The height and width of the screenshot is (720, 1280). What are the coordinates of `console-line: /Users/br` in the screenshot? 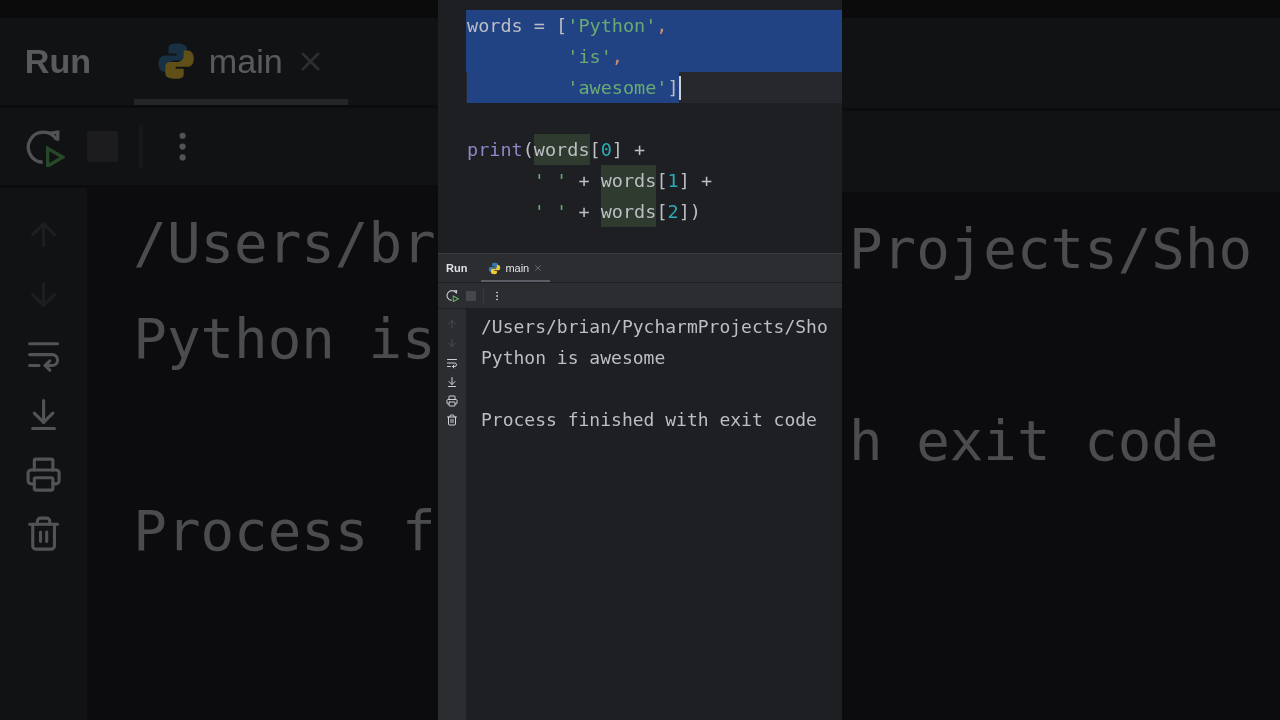 It's located at (285, 242).